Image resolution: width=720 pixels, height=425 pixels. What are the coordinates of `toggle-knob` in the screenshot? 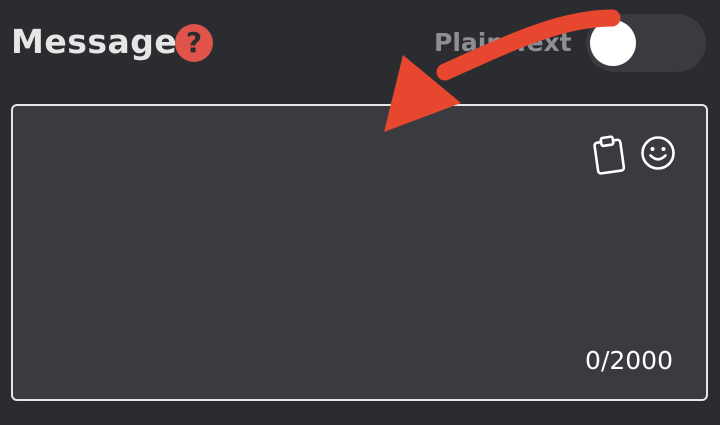 It's located at (613, 43).